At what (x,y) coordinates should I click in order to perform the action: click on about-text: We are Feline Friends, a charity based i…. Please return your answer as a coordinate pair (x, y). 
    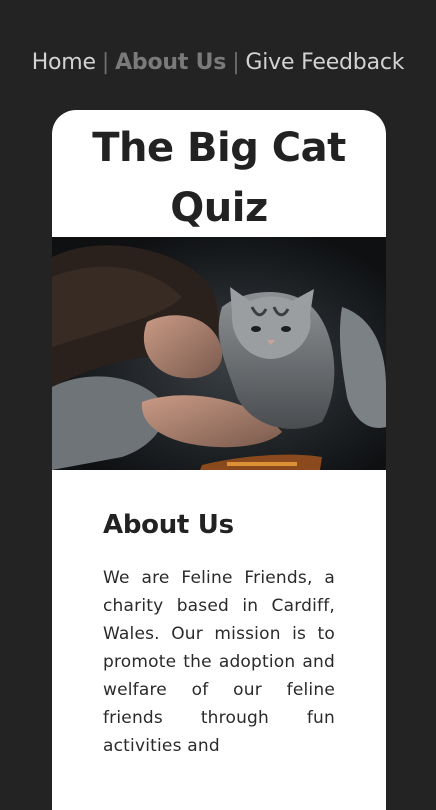
    Looking at the image, I should click on (219, 662).